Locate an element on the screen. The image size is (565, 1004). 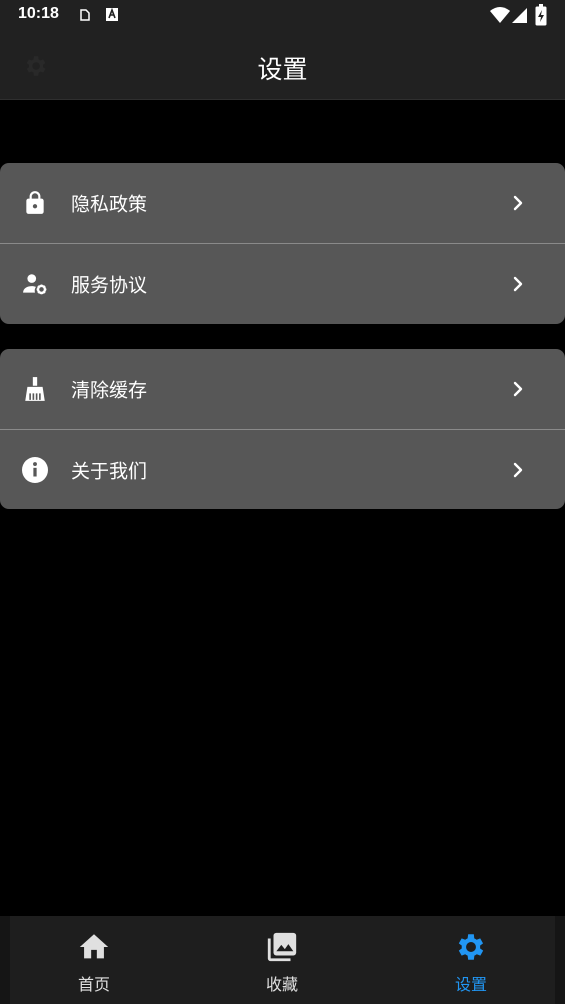
signal-icon is located at coordinates (519, 15).